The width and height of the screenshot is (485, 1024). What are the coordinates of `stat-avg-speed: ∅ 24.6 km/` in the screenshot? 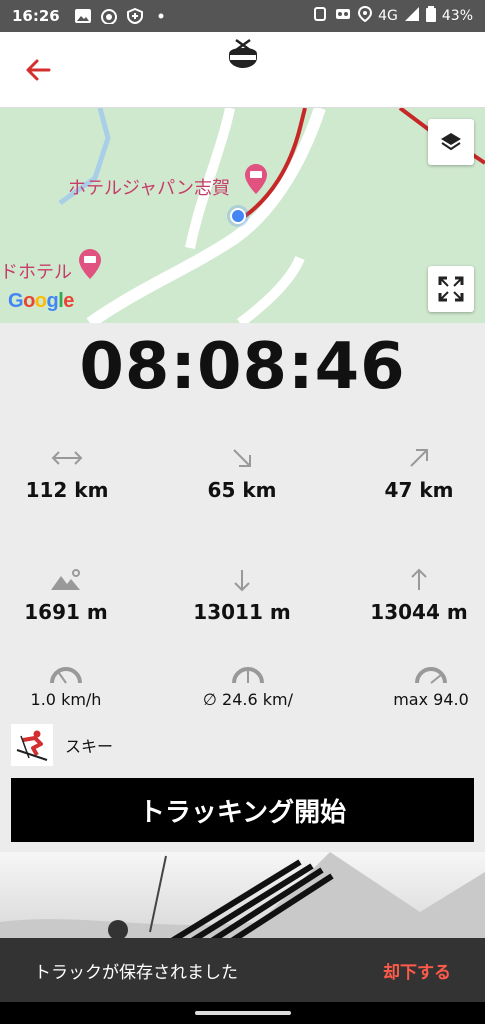 It's located at (248, 684).